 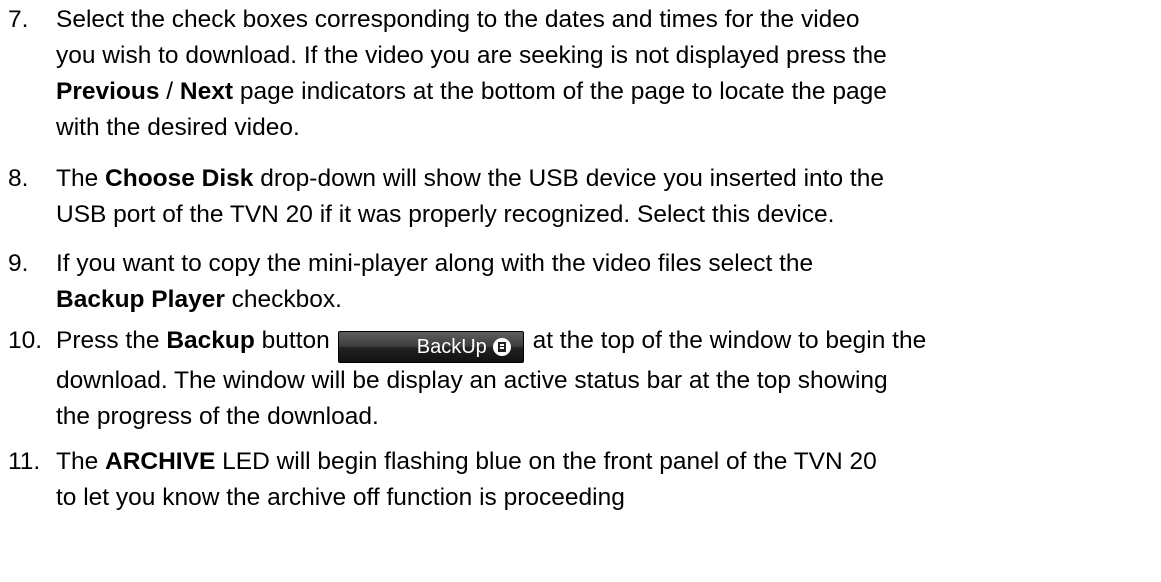 What do you see at coordinates (451, 347) in the screenshot?
I see `backup-button-label: BackUp` at bounding box center [451, 347].